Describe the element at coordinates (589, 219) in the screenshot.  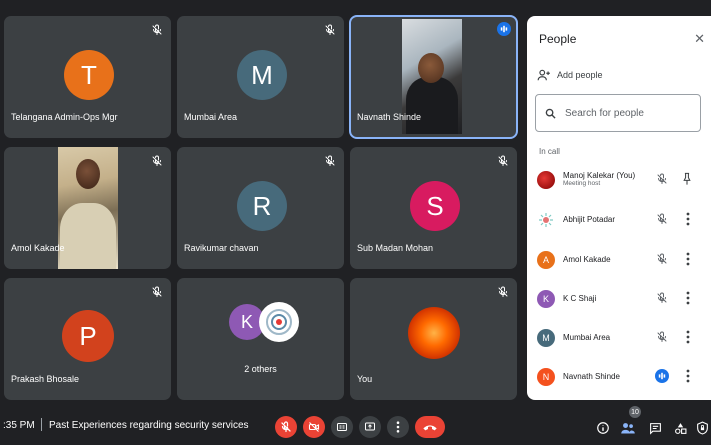
I see `person-name: Abhijit Potadar` at that location.